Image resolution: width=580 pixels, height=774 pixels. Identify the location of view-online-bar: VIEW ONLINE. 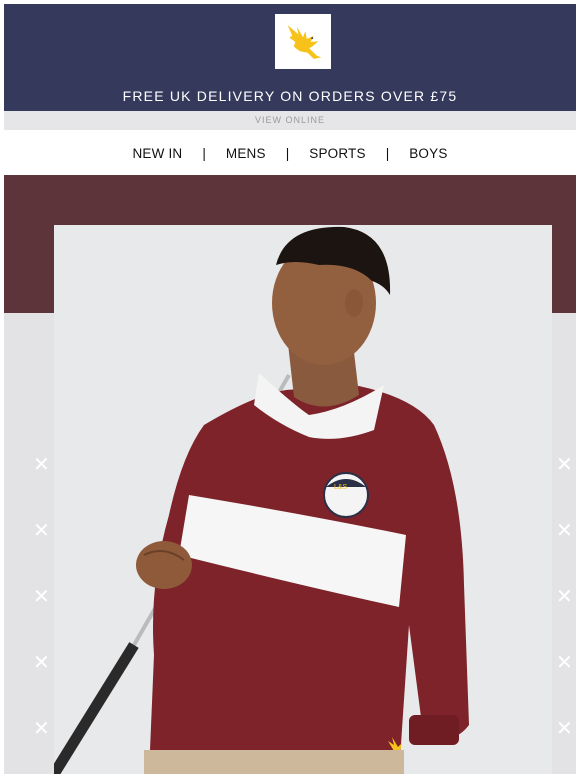
(290, 120).